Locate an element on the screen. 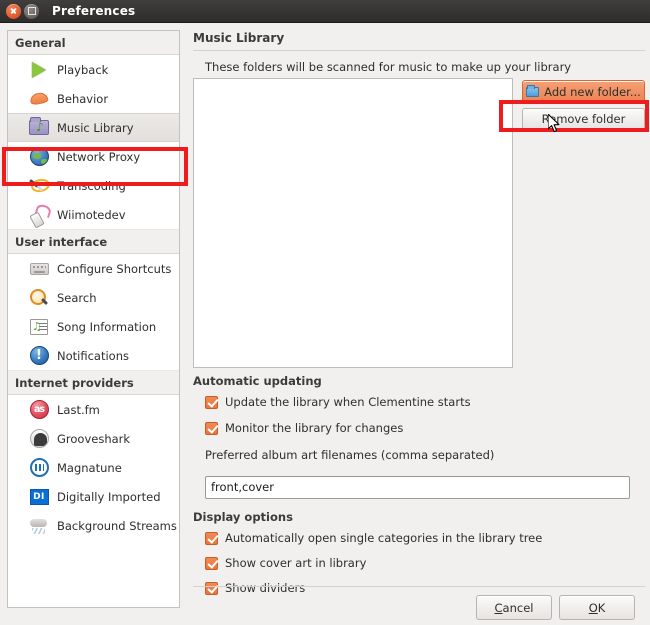 This screenshot has height=625, width=650. sidebar-item-label: Digitally Imported is located at coordinates (109, 496).